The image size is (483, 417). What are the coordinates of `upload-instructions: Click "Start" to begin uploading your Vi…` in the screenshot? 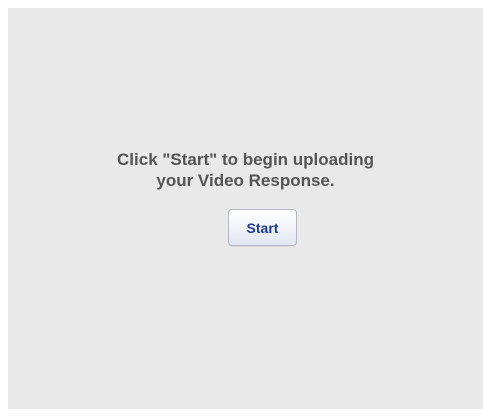 It's located at (245, 170).